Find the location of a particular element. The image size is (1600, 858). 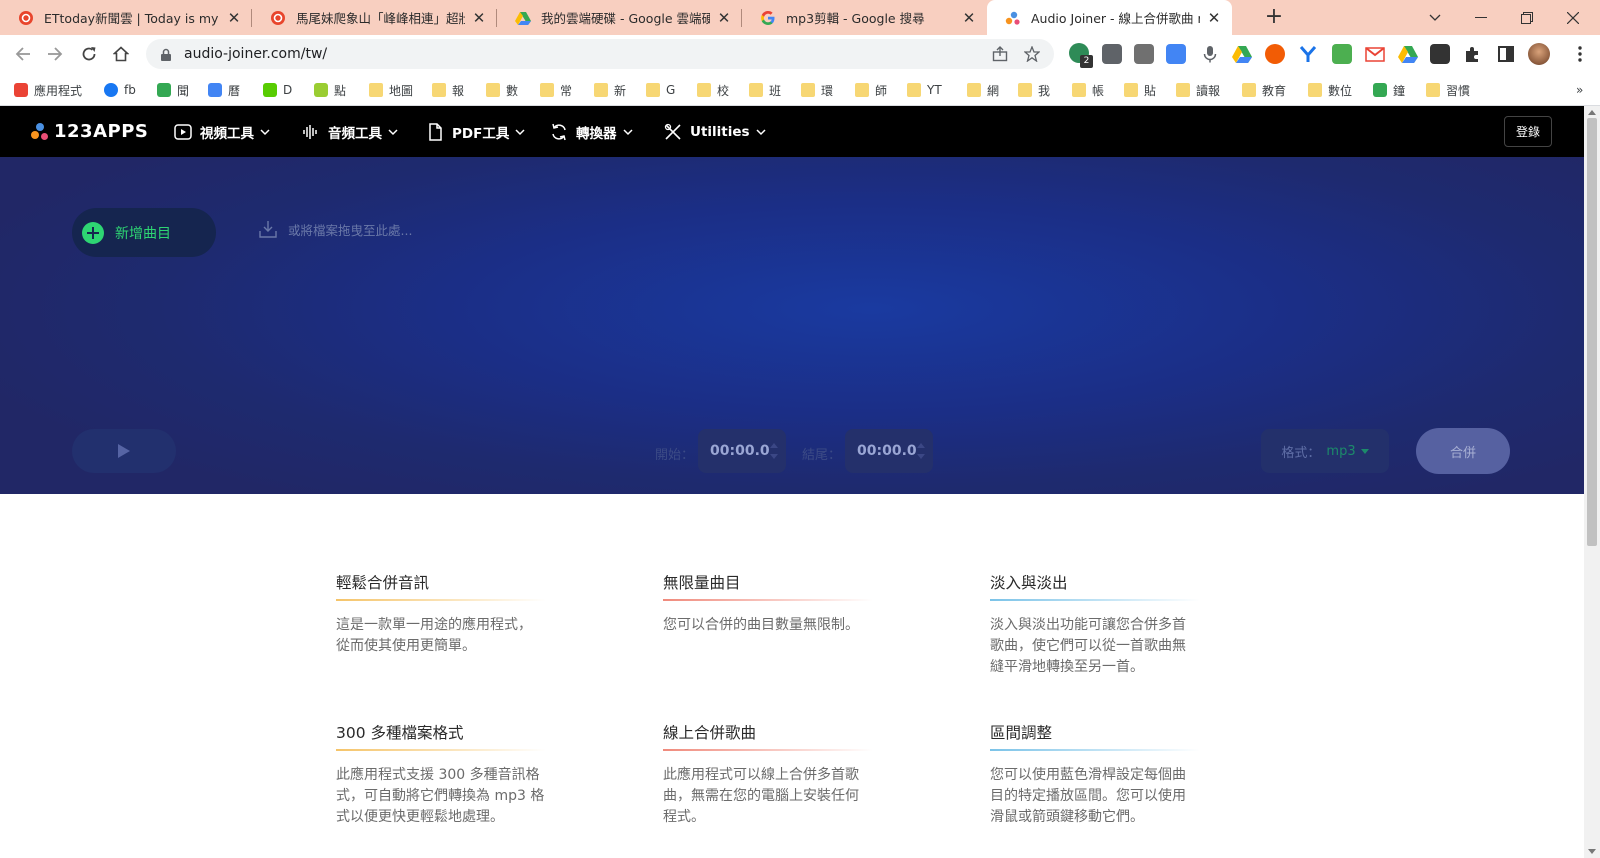

bookmark-item: 師 is located at coordinates (871, 90).